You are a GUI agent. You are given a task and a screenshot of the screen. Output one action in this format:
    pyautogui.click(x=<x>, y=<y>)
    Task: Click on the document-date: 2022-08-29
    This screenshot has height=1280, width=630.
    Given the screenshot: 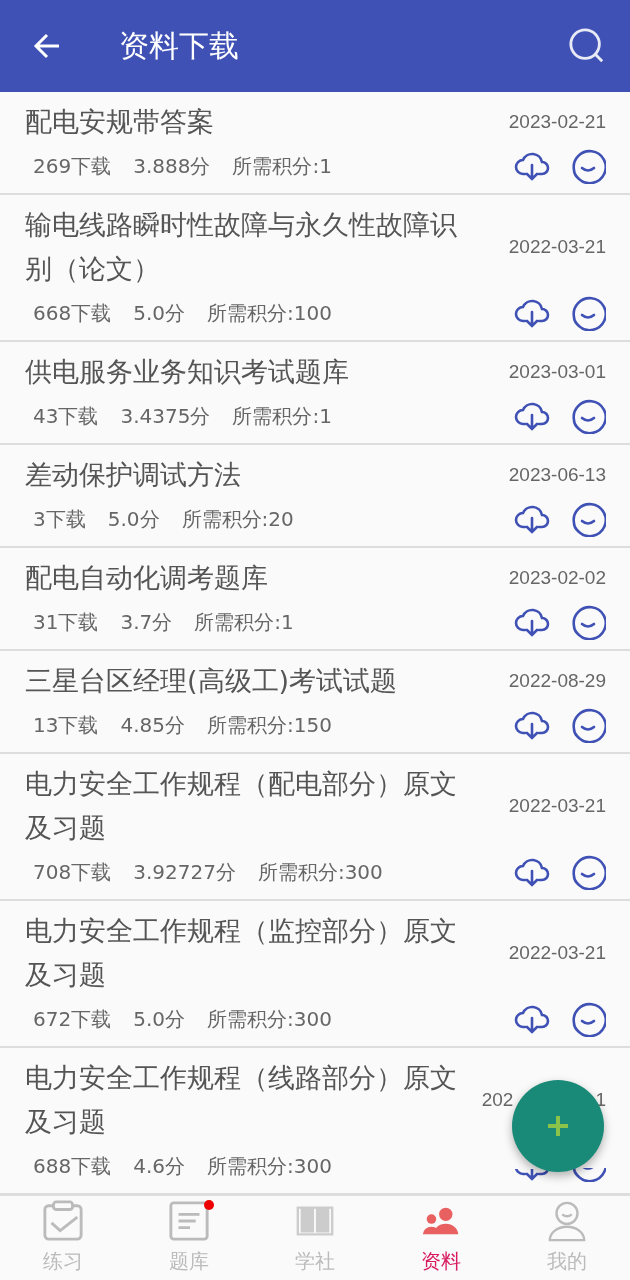 What is the action you would take?
    pyautogui.click(x=557, y=681)
    